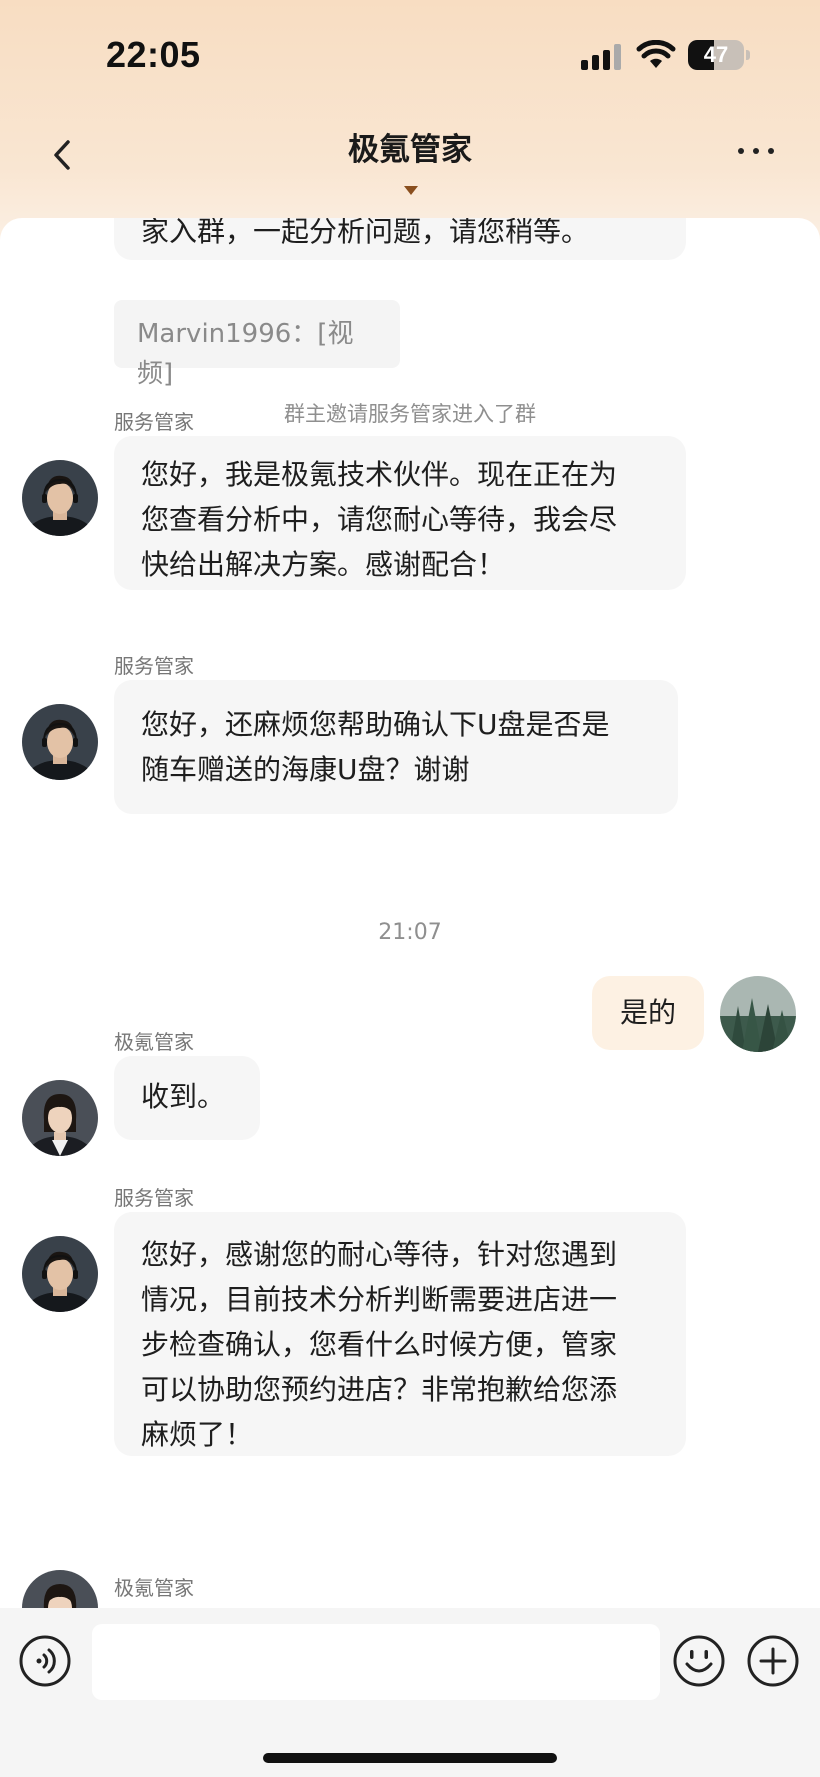 This screenshot has height=1777, width=820. What do you see at coordinates (601, 57) in the screenshot?
I see `cellular-signal-icon` at bounding box center [601, 57].